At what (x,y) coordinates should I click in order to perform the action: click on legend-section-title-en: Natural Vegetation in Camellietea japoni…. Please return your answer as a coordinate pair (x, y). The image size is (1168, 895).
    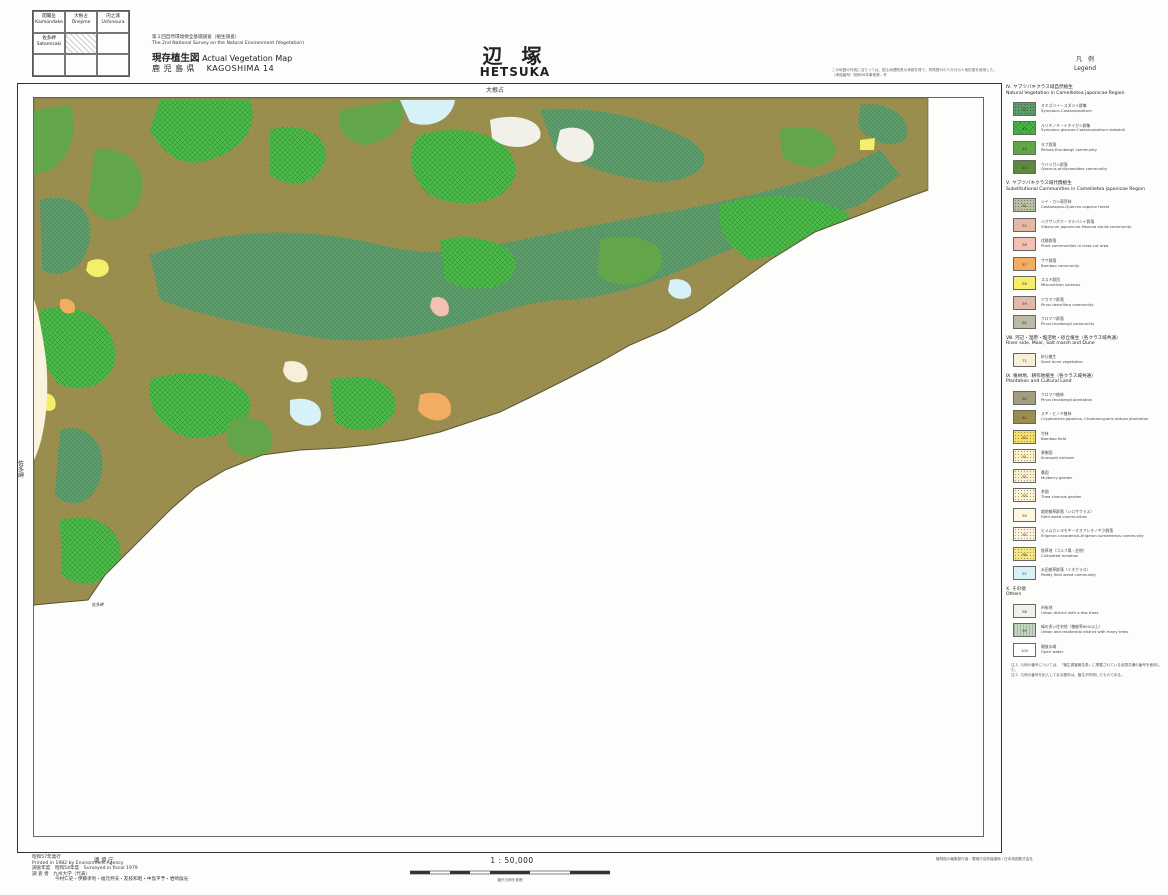
    Looking at the image, I should click on (1065, 93).